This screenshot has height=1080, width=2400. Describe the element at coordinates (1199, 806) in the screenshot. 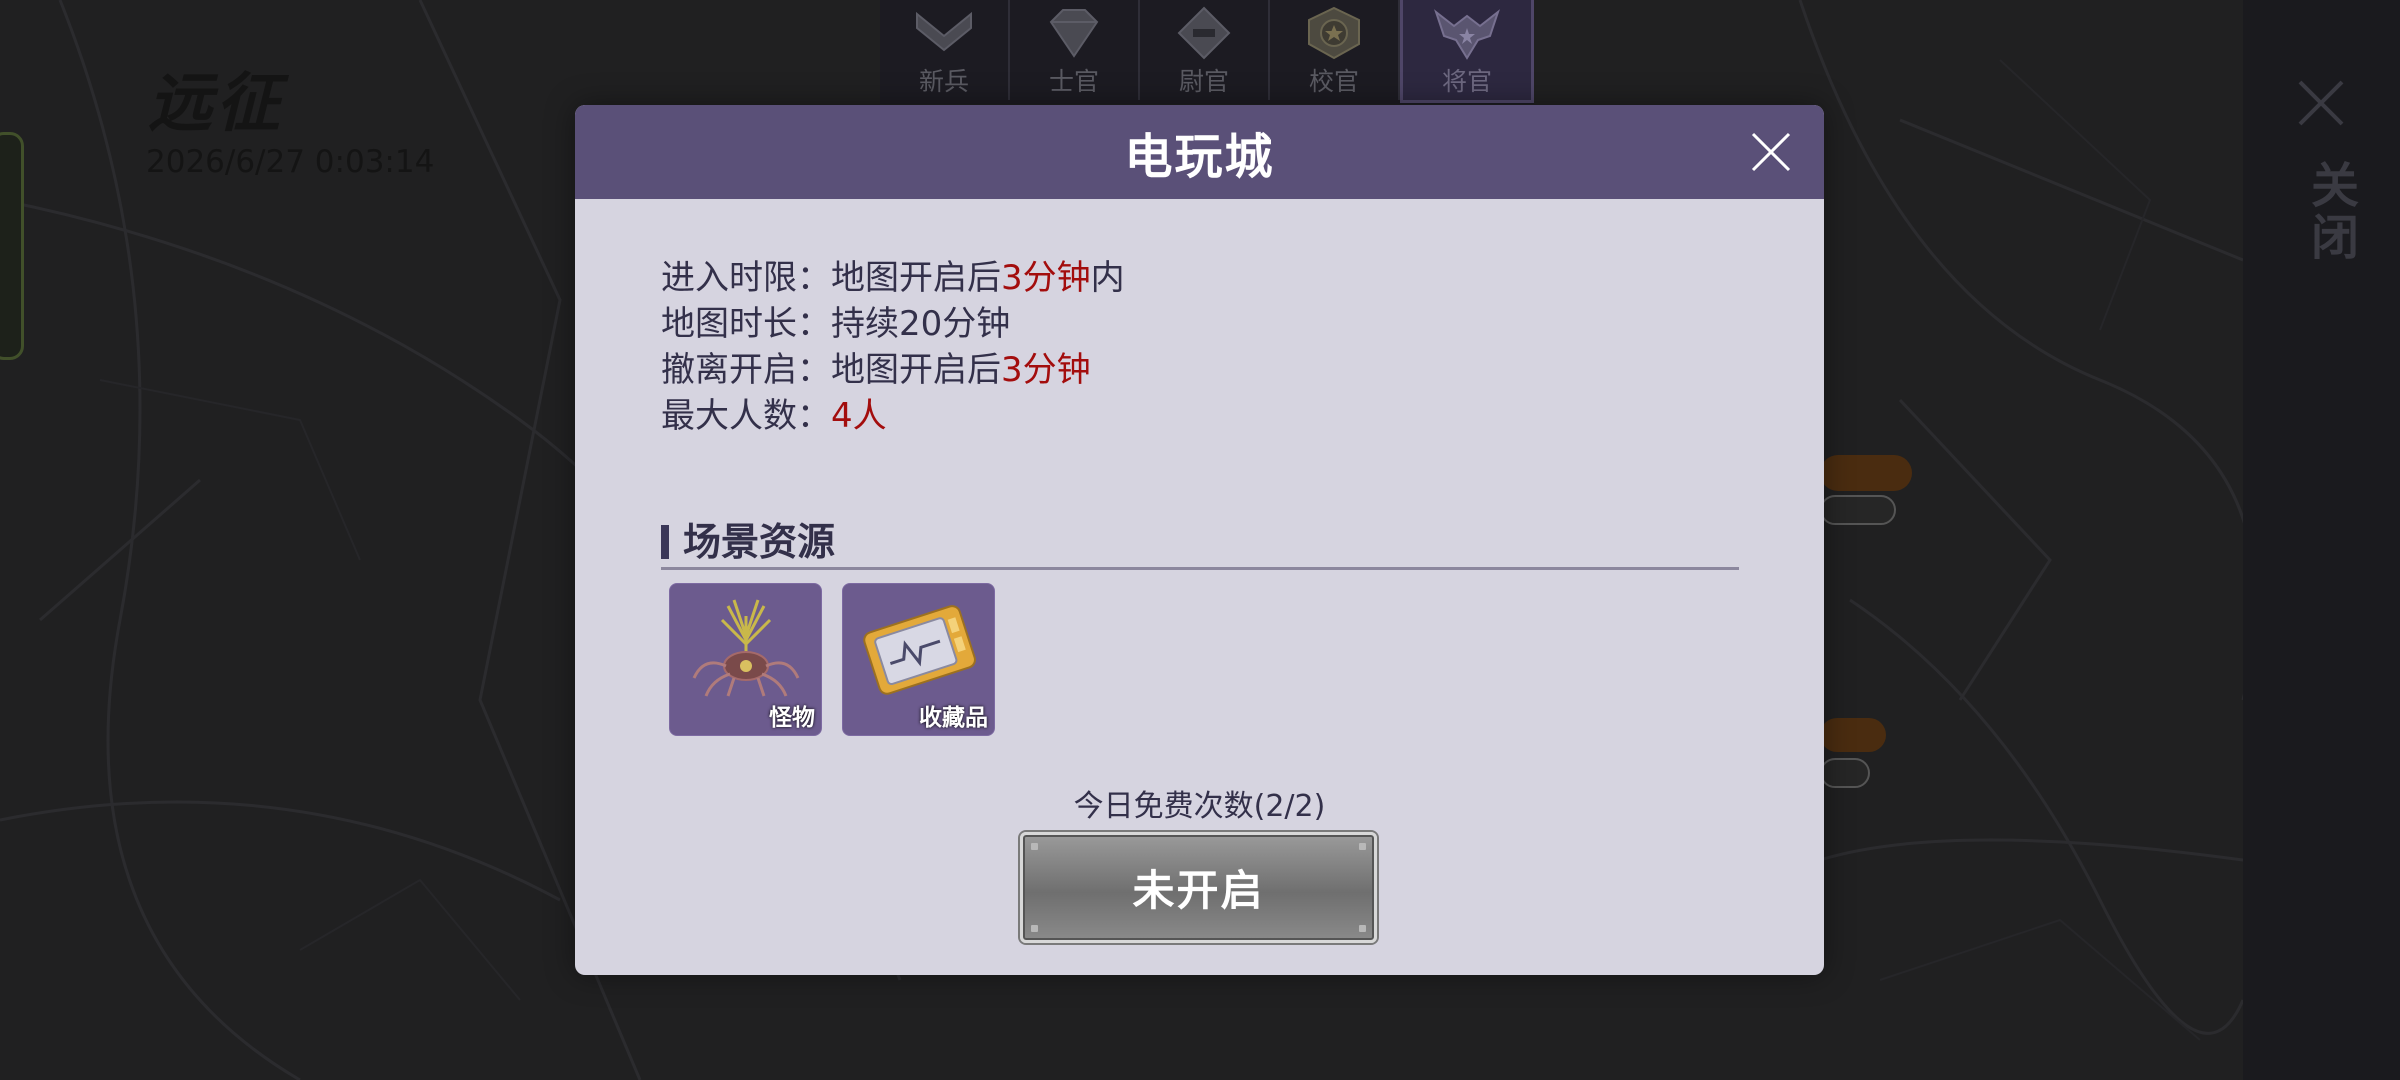

I see `free-attempts-text: 今日免费次数(2/2)` at that location.